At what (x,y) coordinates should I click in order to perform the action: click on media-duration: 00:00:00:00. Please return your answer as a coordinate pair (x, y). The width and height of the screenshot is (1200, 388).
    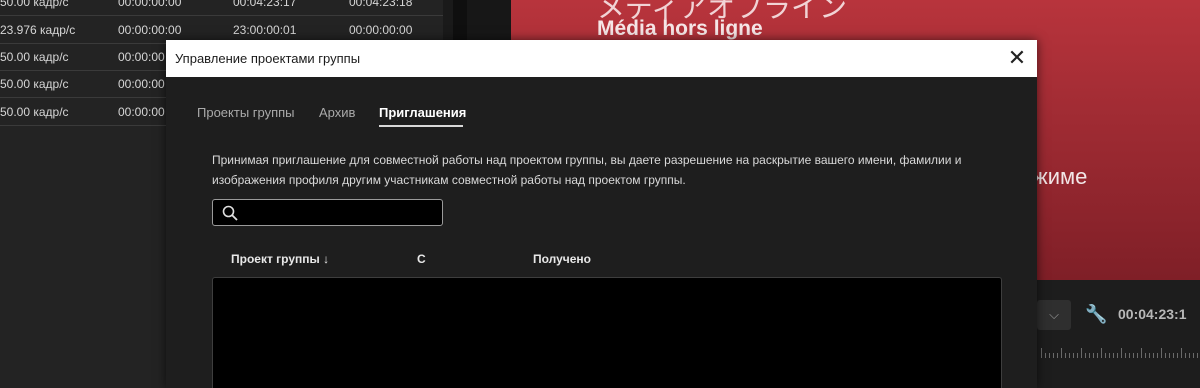
    Looking at the image, I should click on (381, 30).